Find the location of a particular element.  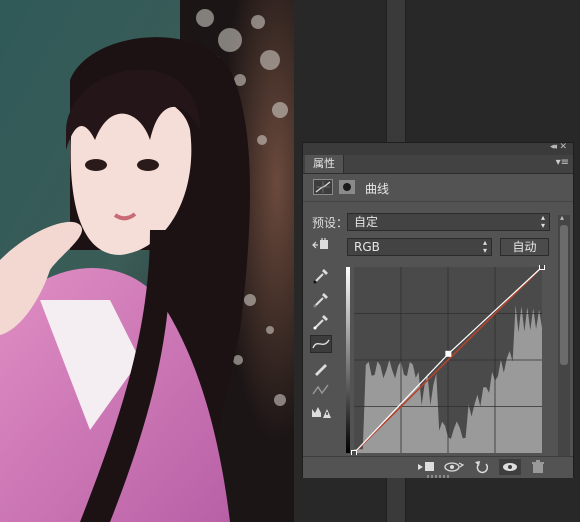

clip-to-layer-icon is located at coordinates (426, 467).